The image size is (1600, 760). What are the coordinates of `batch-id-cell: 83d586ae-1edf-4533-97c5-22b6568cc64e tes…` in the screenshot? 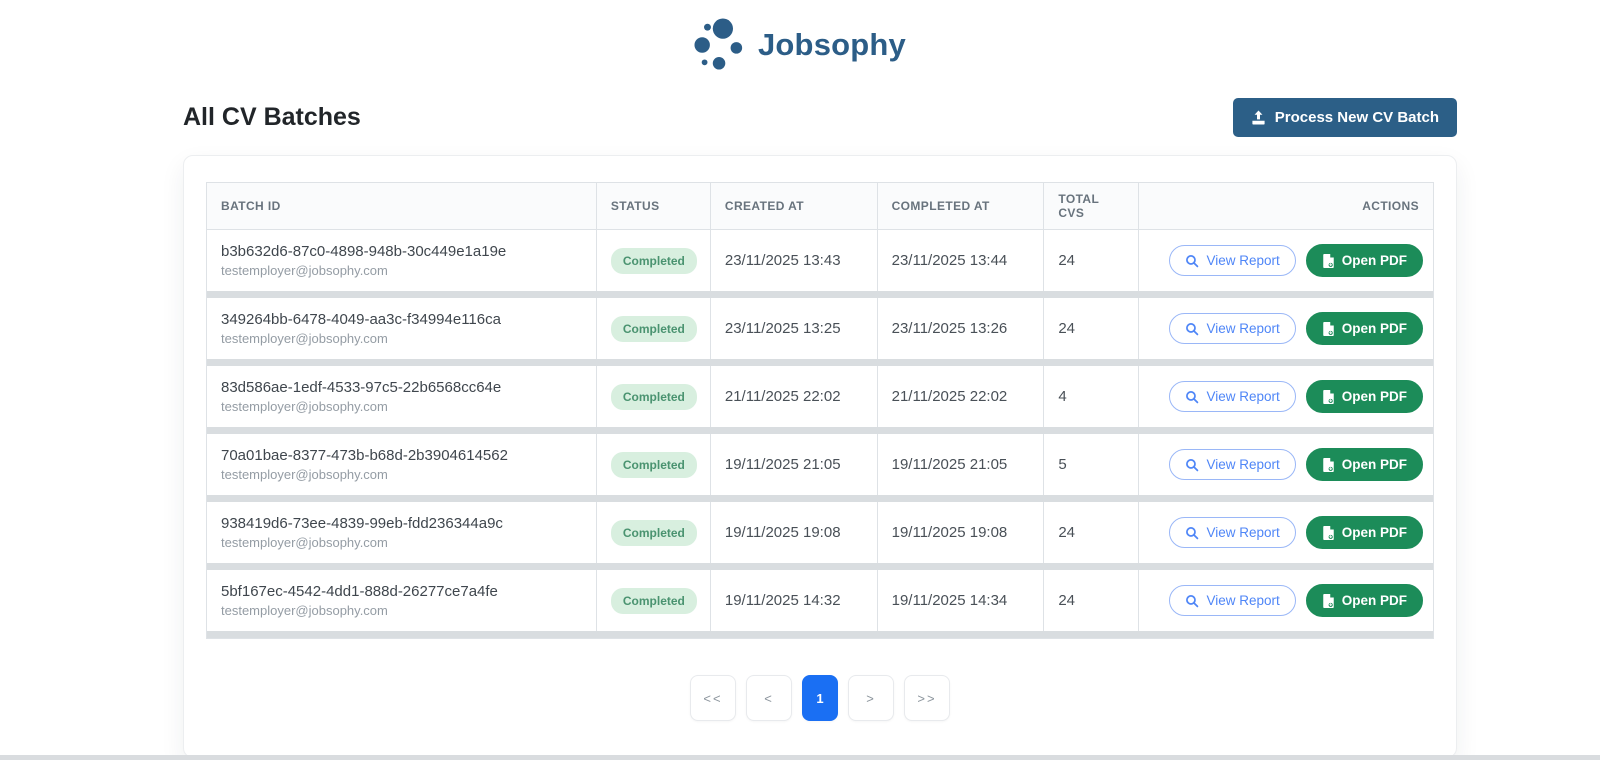 It's located at (402, 396).